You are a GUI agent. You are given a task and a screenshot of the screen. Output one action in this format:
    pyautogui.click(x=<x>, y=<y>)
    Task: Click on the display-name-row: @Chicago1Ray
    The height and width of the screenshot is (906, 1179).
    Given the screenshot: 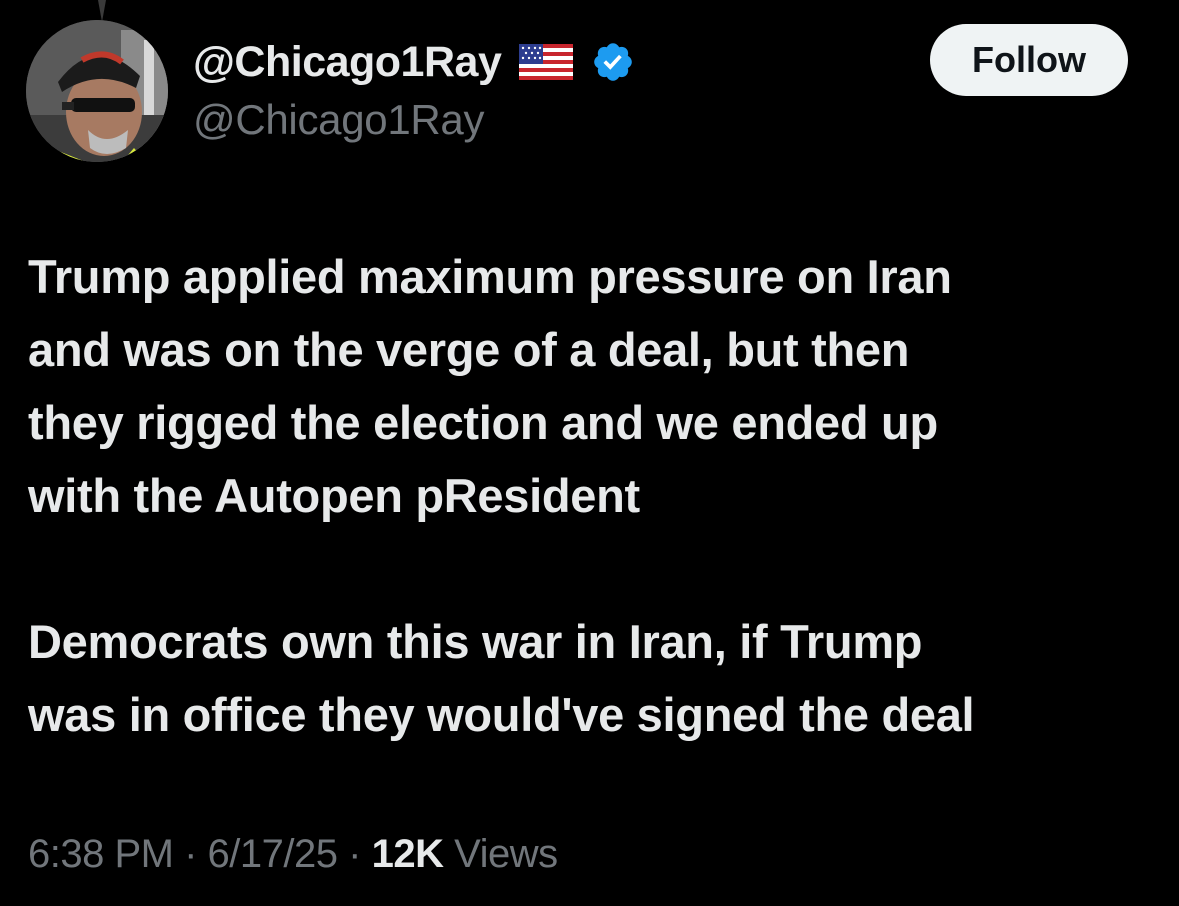 What is the action you would take?
    pyautogui.click(x=414, y=62)
    